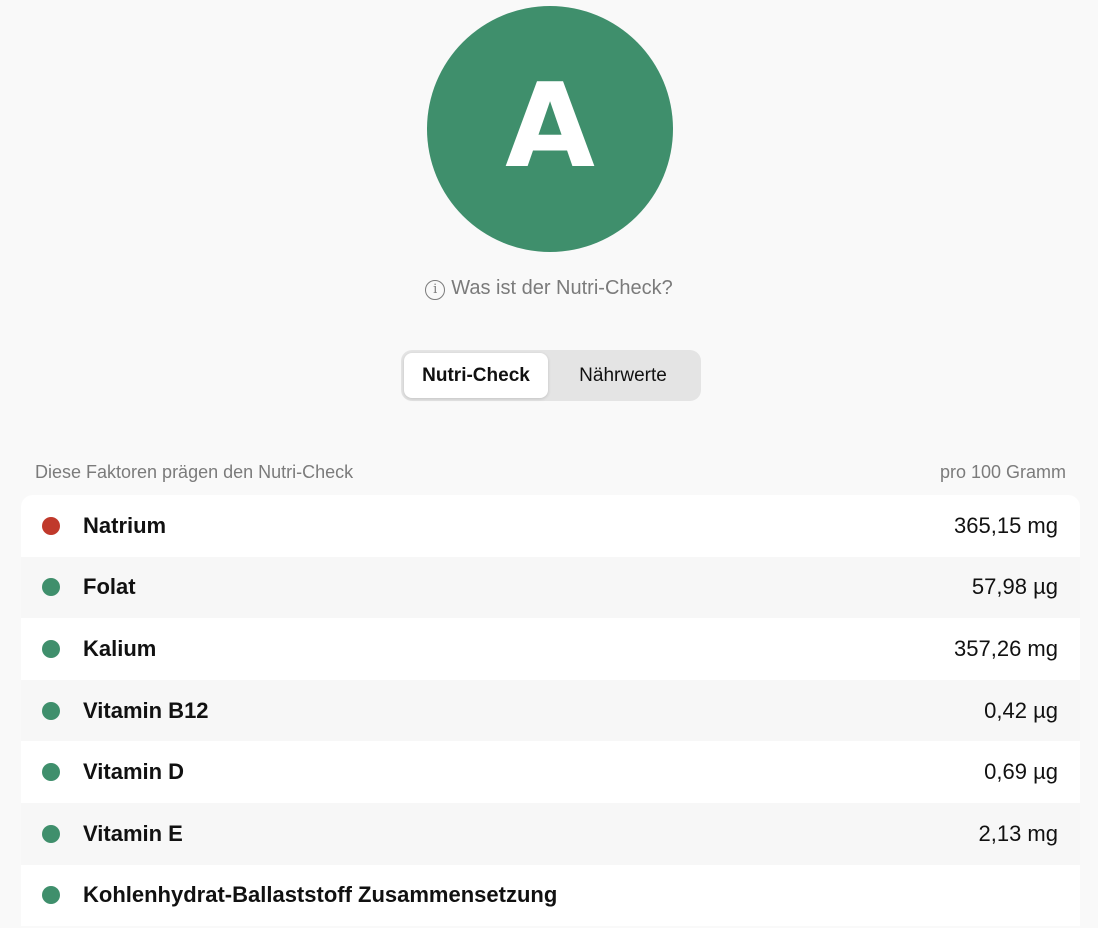 The width and height of the screenshot is (1098, 928). I want to click on list-item: Vitamin B12 0,42 µg, so click(550, 710).